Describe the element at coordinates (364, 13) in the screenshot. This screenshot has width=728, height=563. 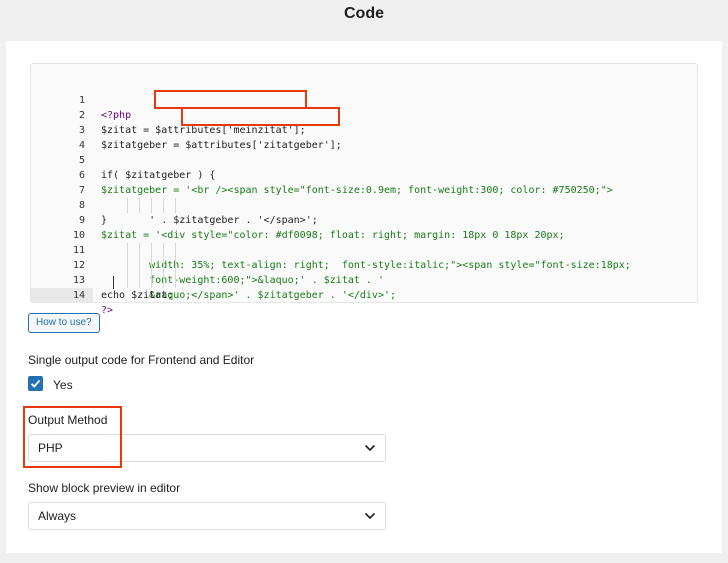
I see `page-title: Code` at that location.